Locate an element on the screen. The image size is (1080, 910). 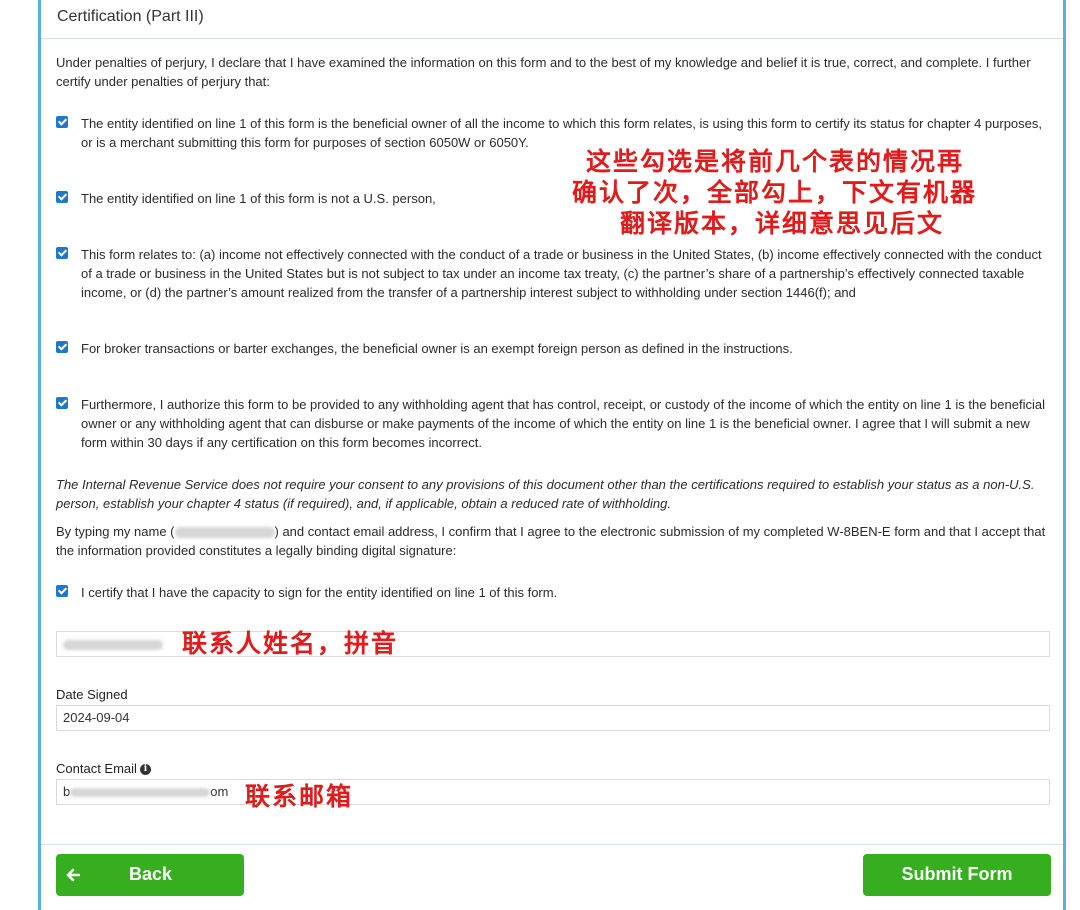
email-start: b is located at coordinates (67, 791).